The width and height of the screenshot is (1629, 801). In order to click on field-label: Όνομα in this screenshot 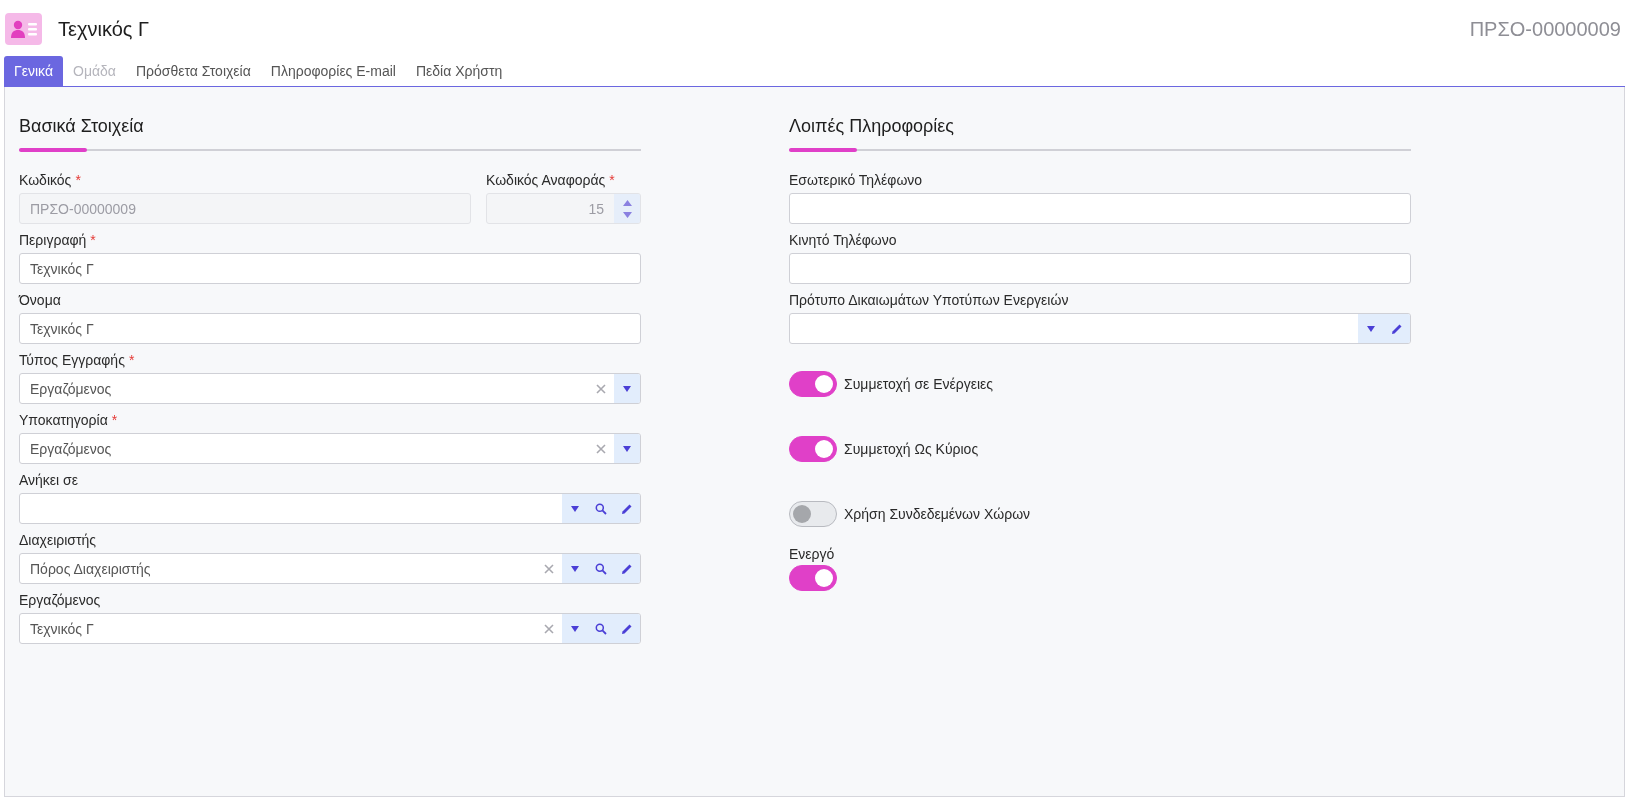, I will do `click(40, 300)`.